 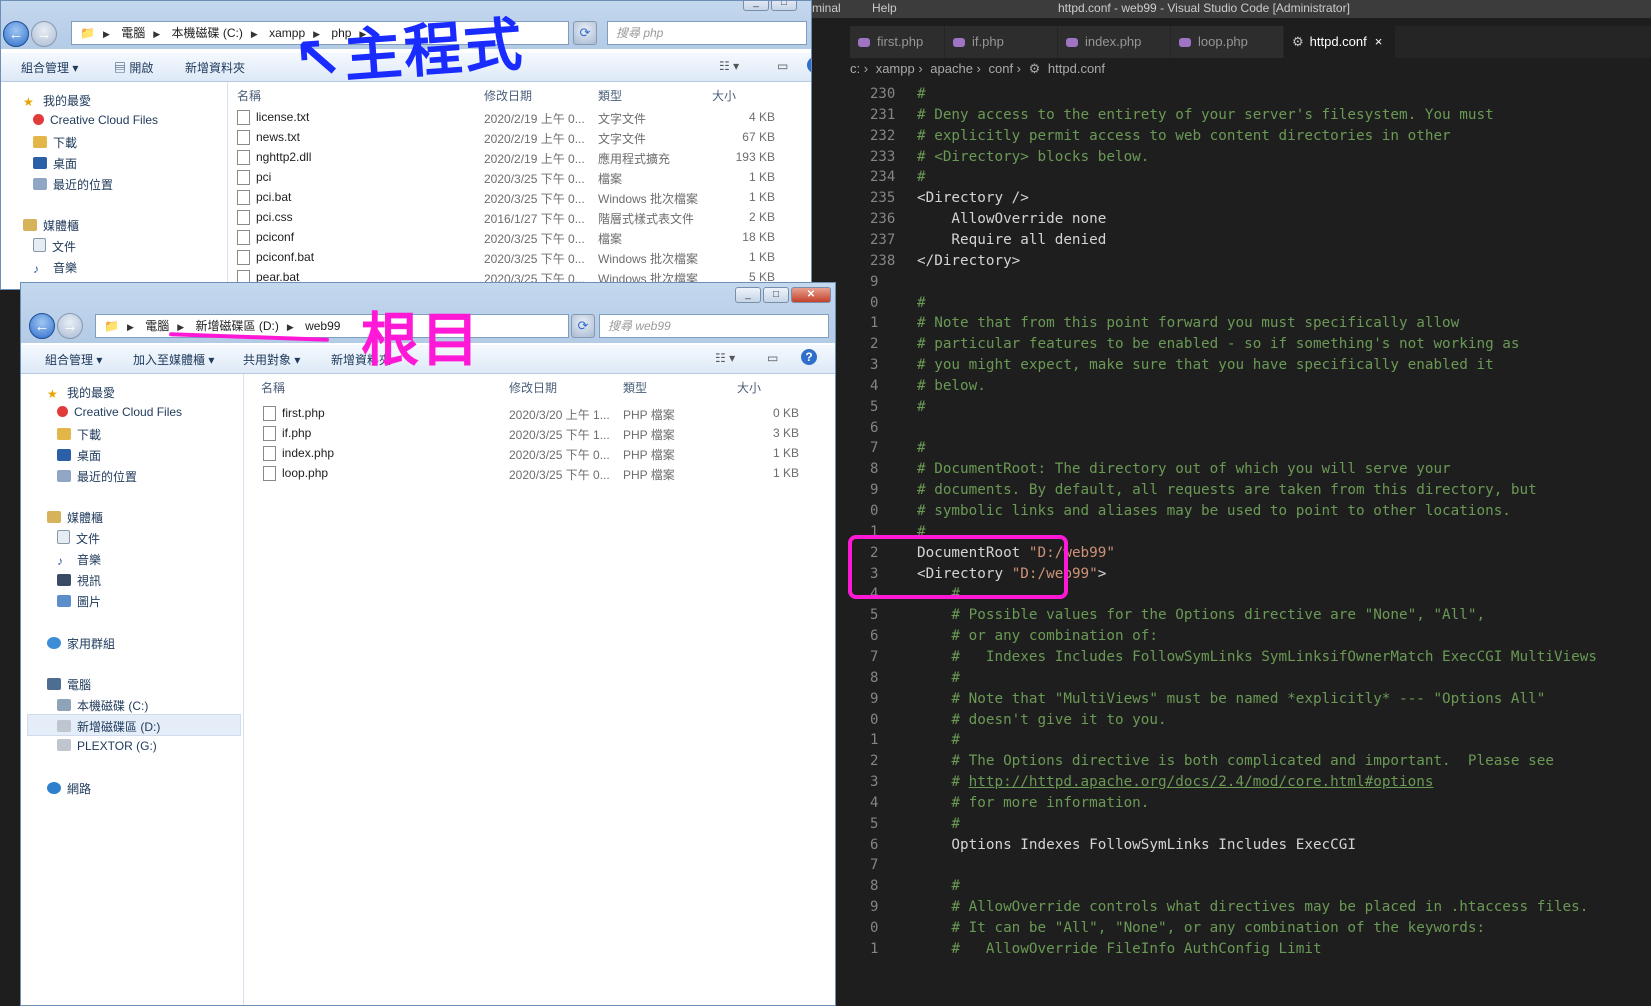 What do you see at coordinates (207, 33) in the screenshot?
I see `address-segment: 本機磁碟 (C:)` at bounding box center [207, 33].